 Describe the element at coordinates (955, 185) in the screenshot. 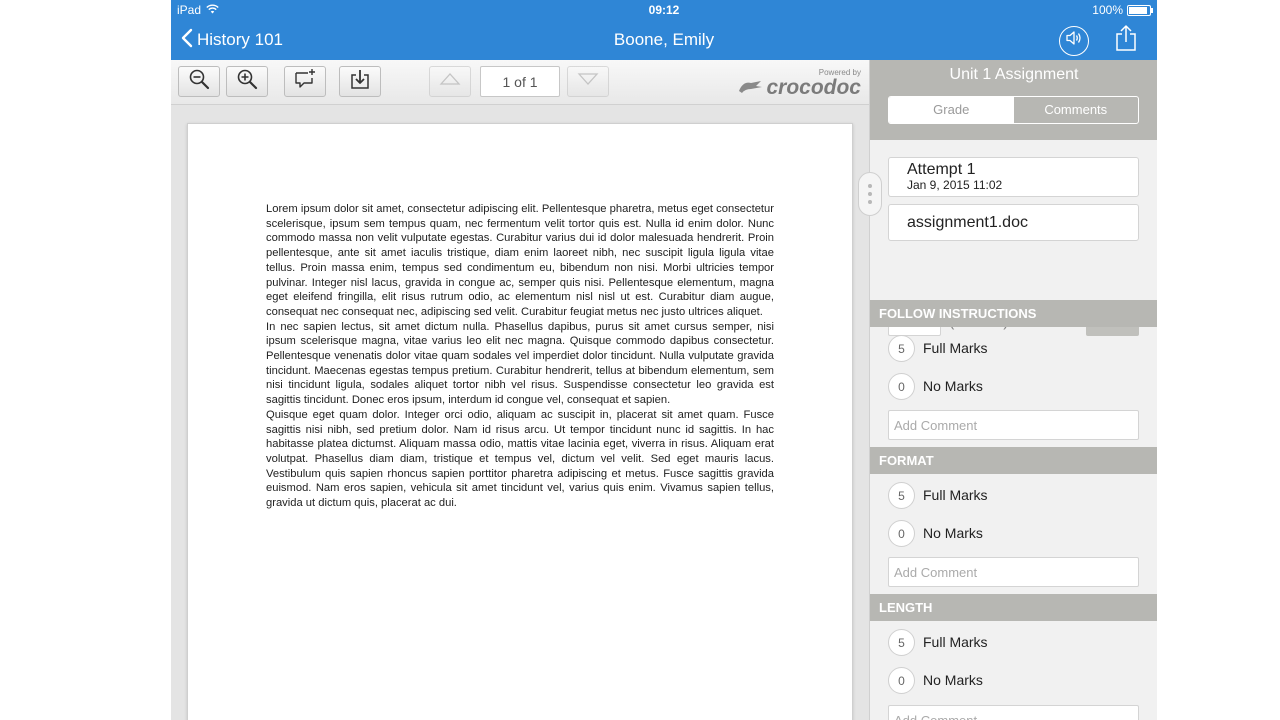

I see `attempt-date: Jan 9, 2015 11:02` at that location.